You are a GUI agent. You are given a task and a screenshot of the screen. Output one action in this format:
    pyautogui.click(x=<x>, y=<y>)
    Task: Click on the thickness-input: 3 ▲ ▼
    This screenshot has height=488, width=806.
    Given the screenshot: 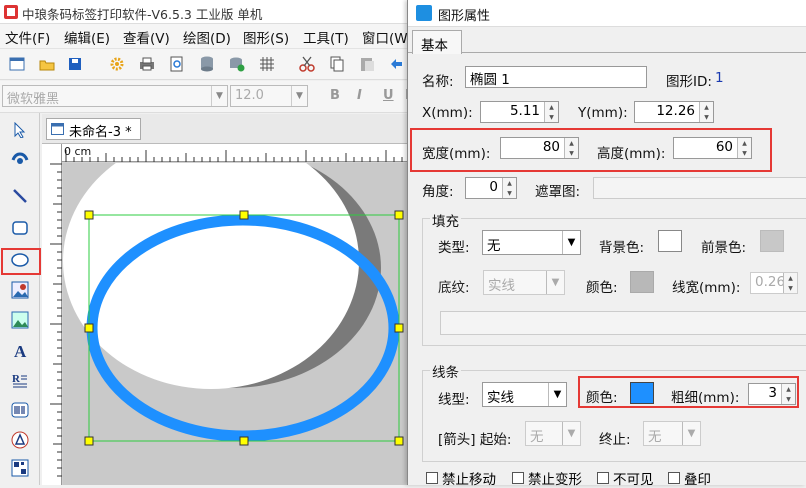 What is the action you would take?
    pyautogui.click(x=772, y=394)
    